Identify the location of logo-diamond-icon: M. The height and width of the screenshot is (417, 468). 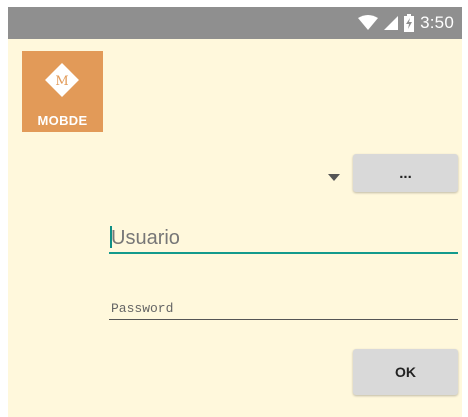
(62, 80).